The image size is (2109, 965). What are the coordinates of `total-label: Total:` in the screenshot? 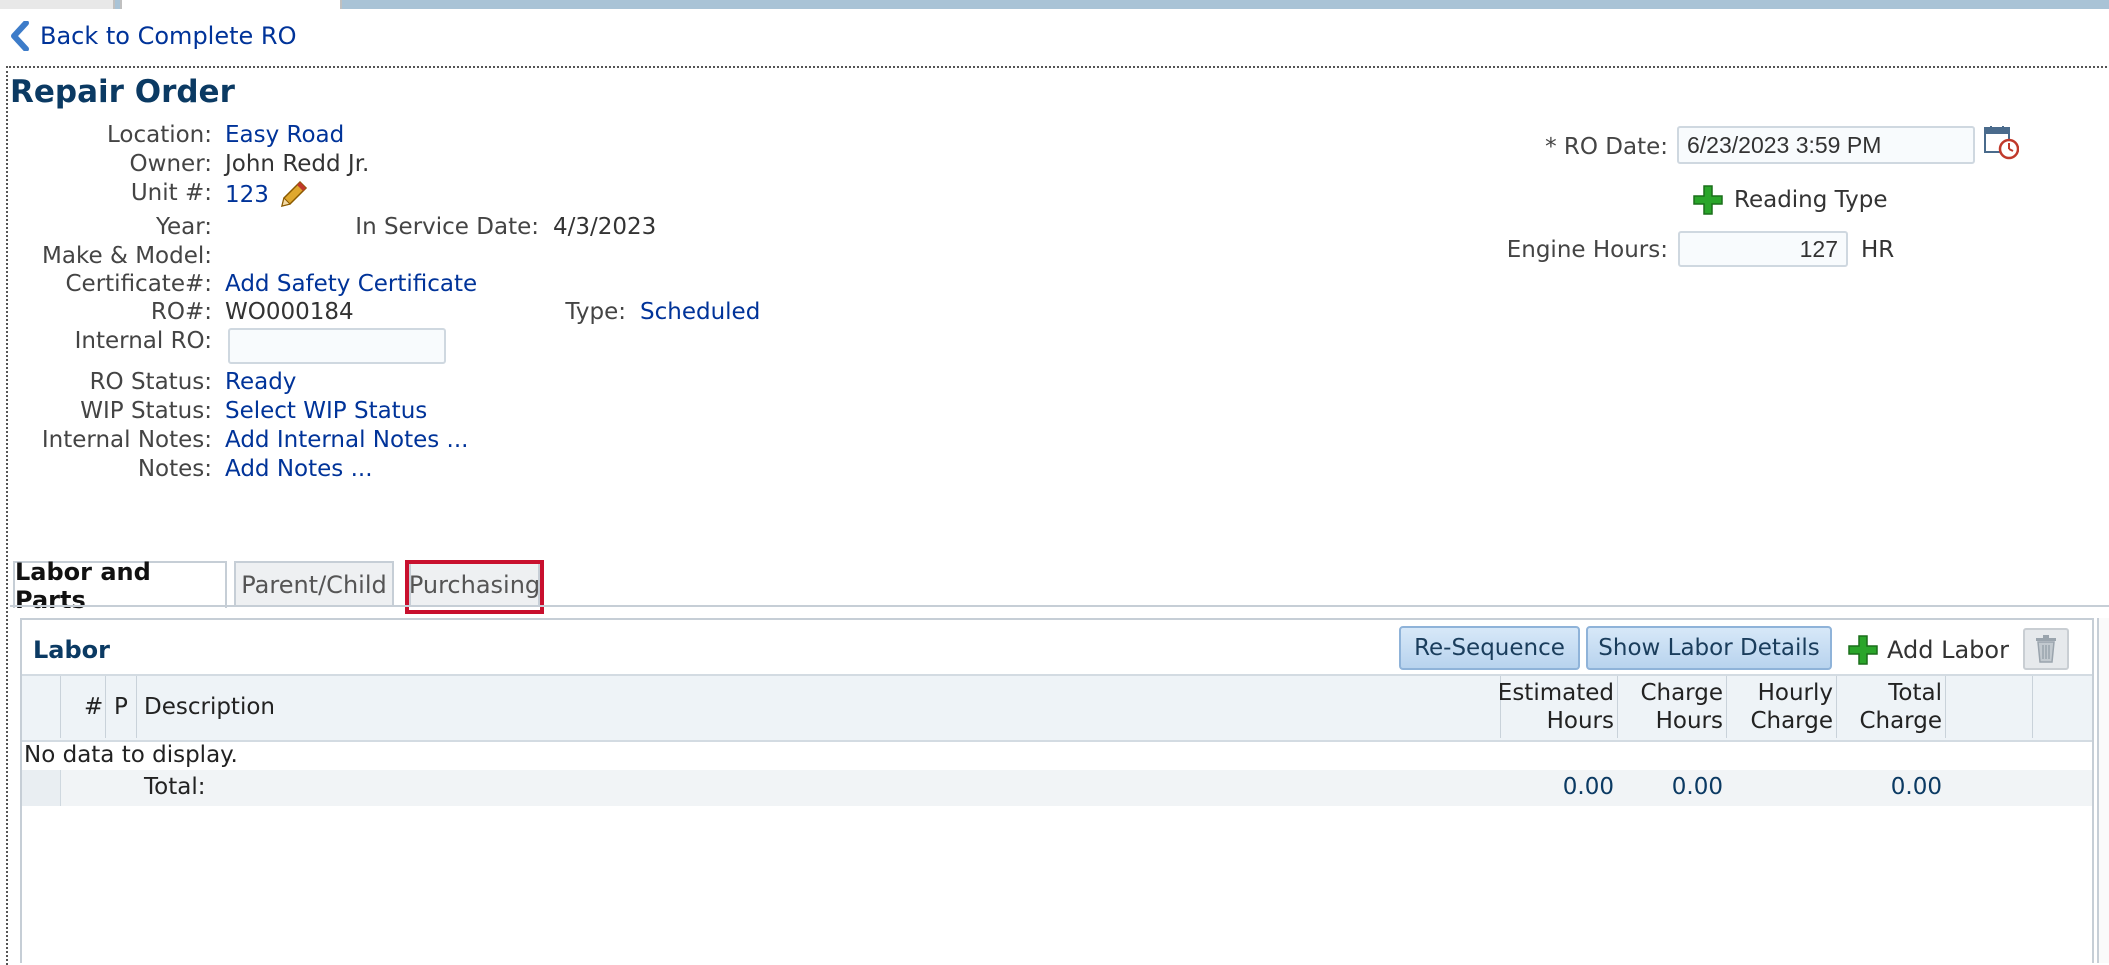 It's located at (175, 787).